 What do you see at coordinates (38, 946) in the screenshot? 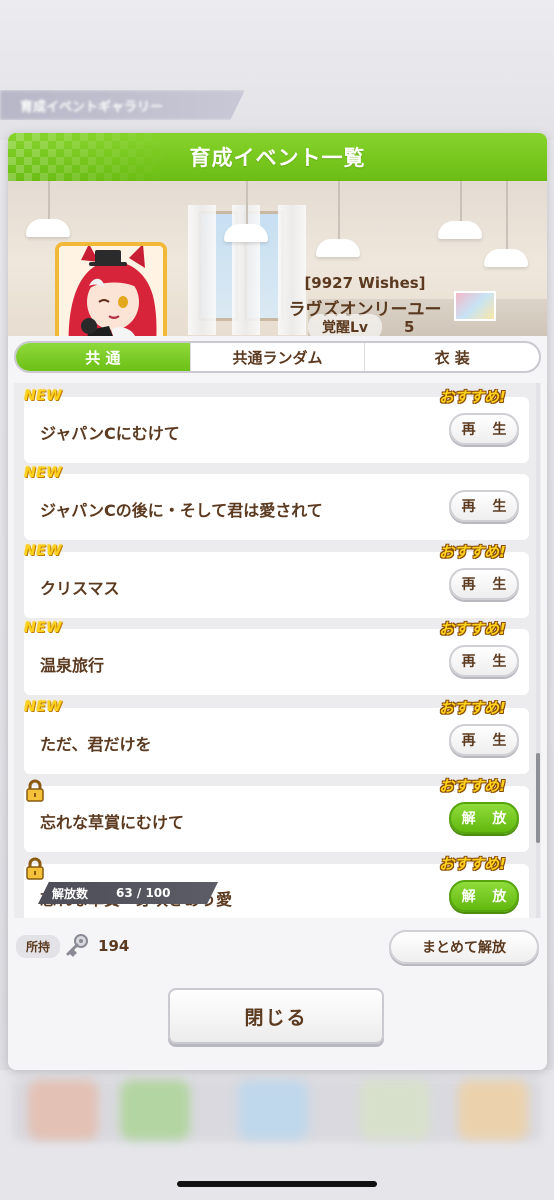
I see `owned-label: 所持` at bounding box center [38, 946].